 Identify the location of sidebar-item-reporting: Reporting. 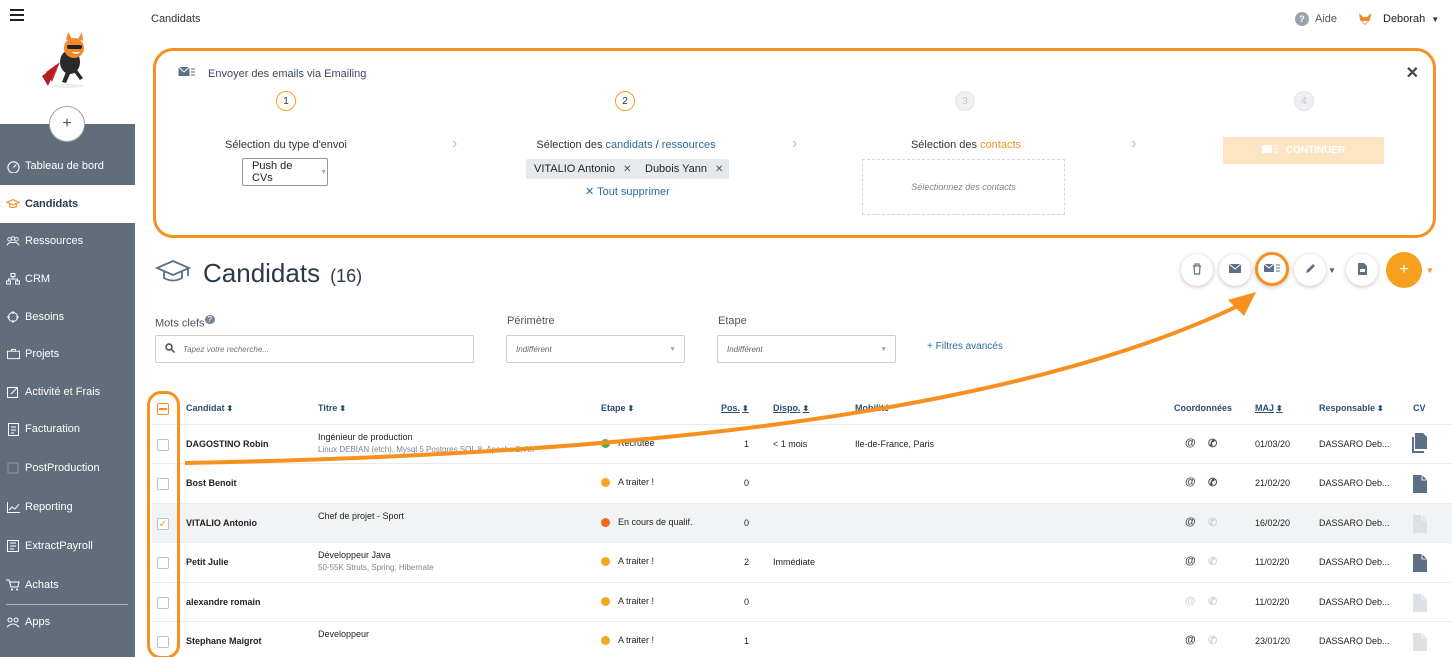
(67, 507).